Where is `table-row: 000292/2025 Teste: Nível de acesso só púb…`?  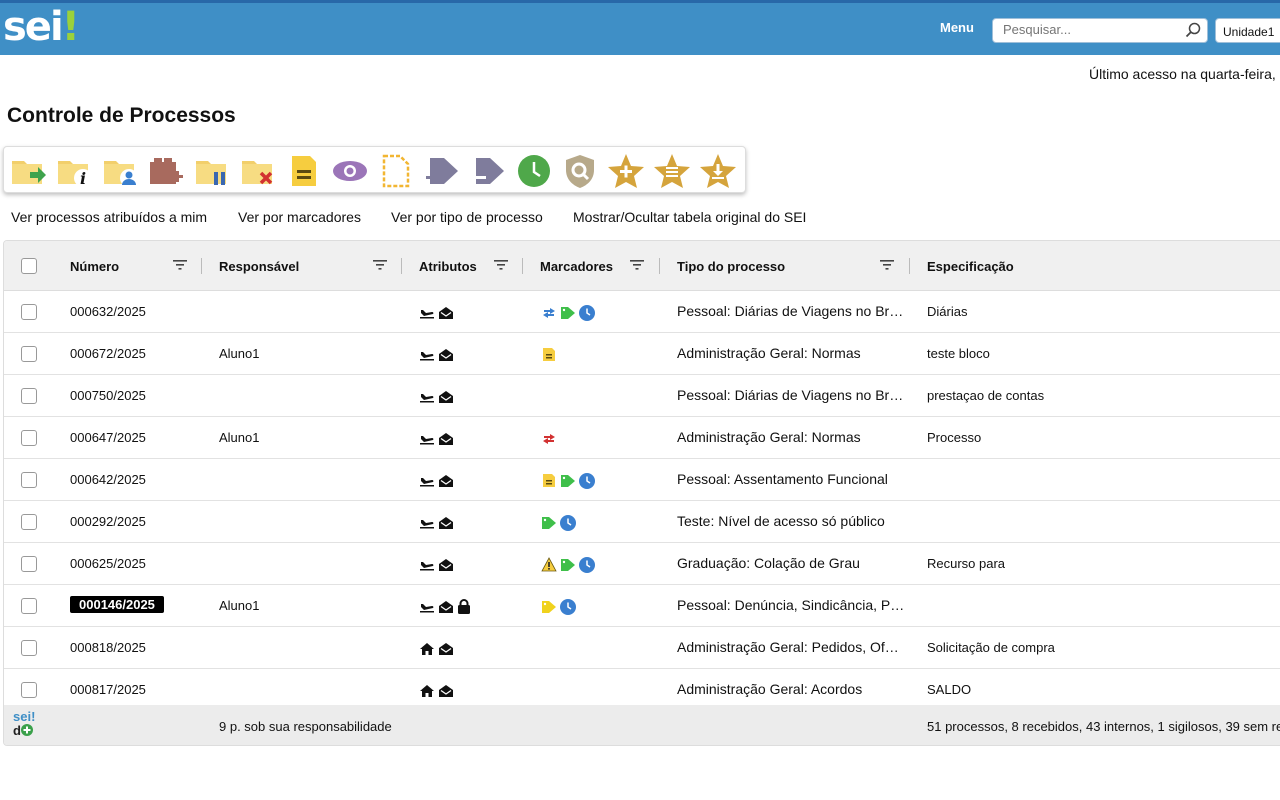 table-row: 000292/2025 Teste: Nível de acesso só púb… is located at coordinates (642, 522).